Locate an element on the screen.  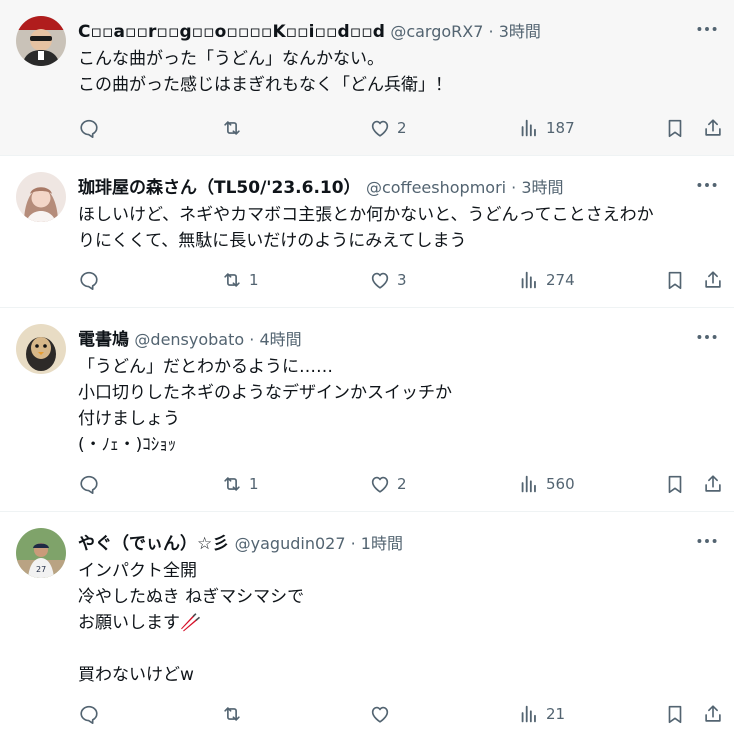
svg-text: 27 is located at coordinates (41, 569).